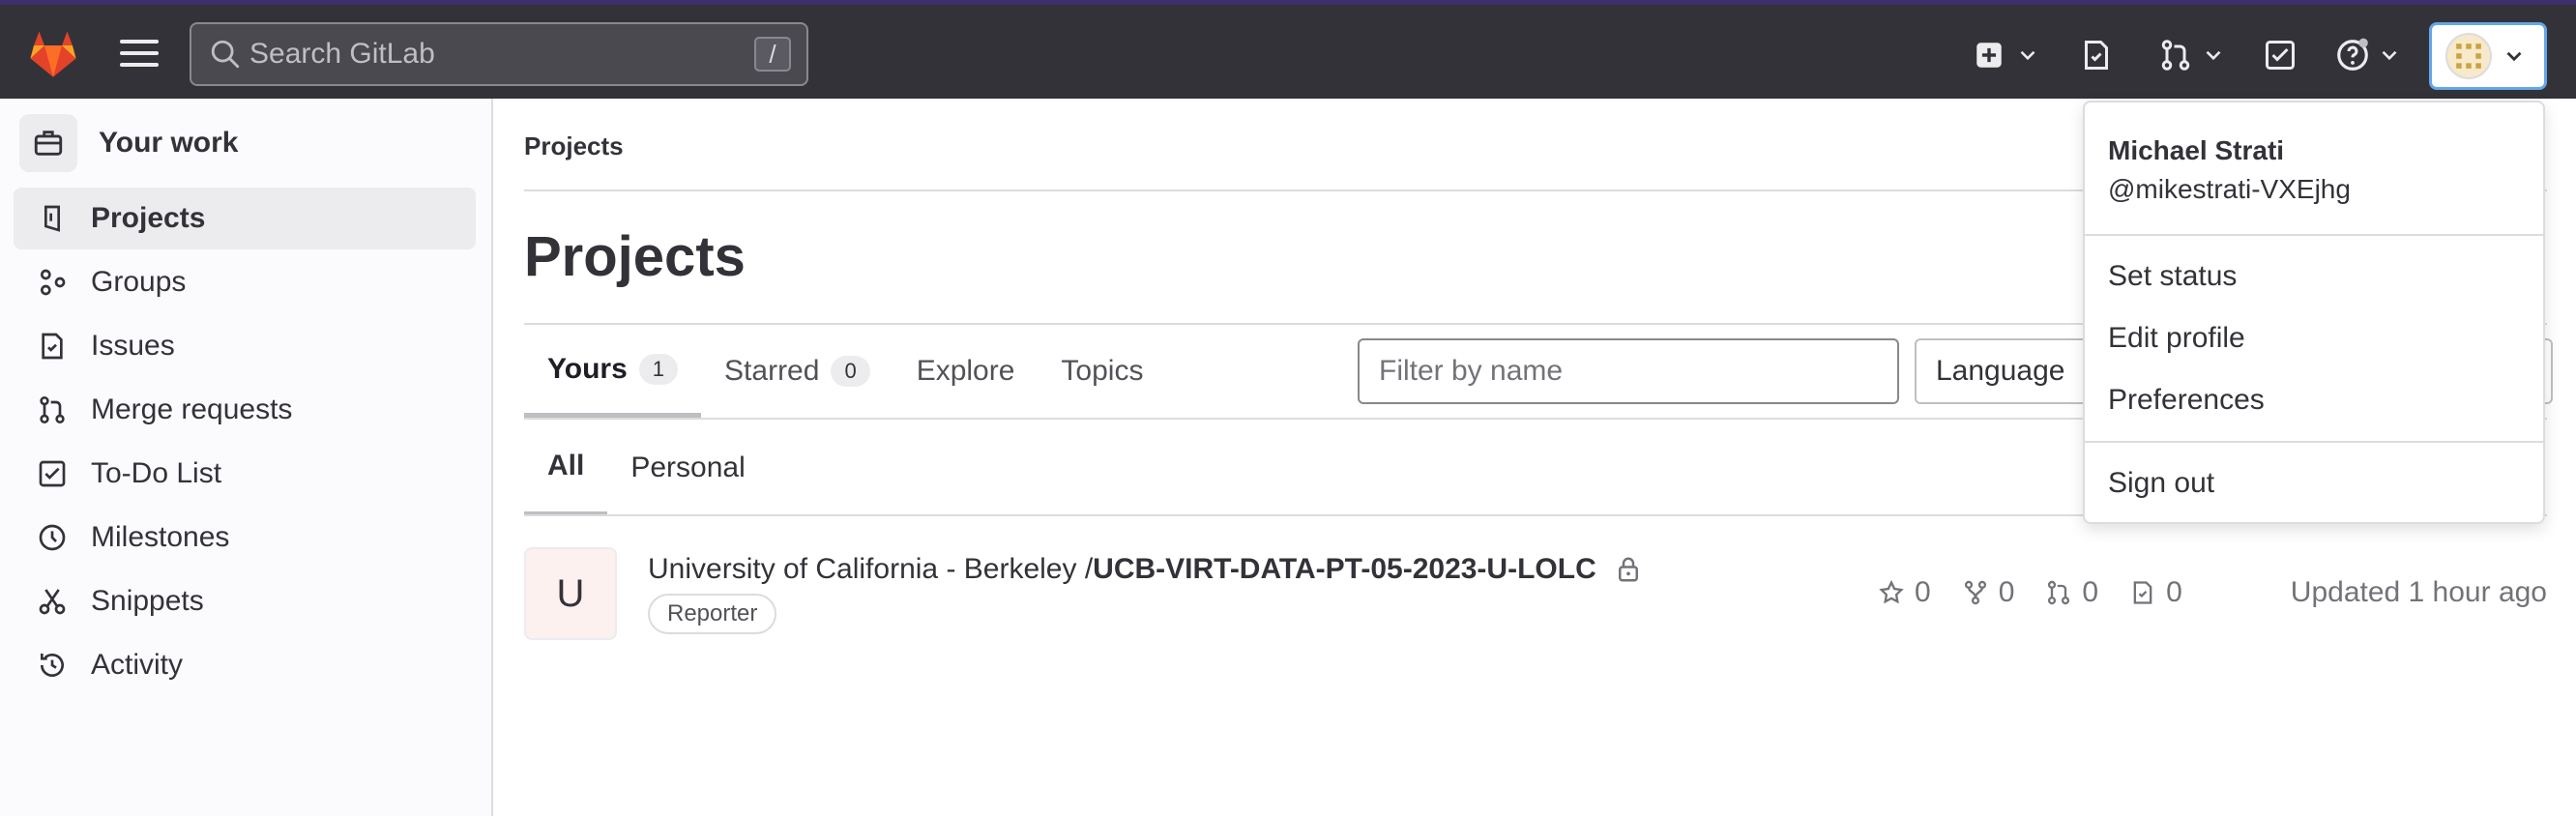 This screenshot has height=816, width=2576. What do you see at coordinates (192, 409) in the screenshot?
I see `sidebar-item-label: Merge requests` at bounding box center [192, 409].